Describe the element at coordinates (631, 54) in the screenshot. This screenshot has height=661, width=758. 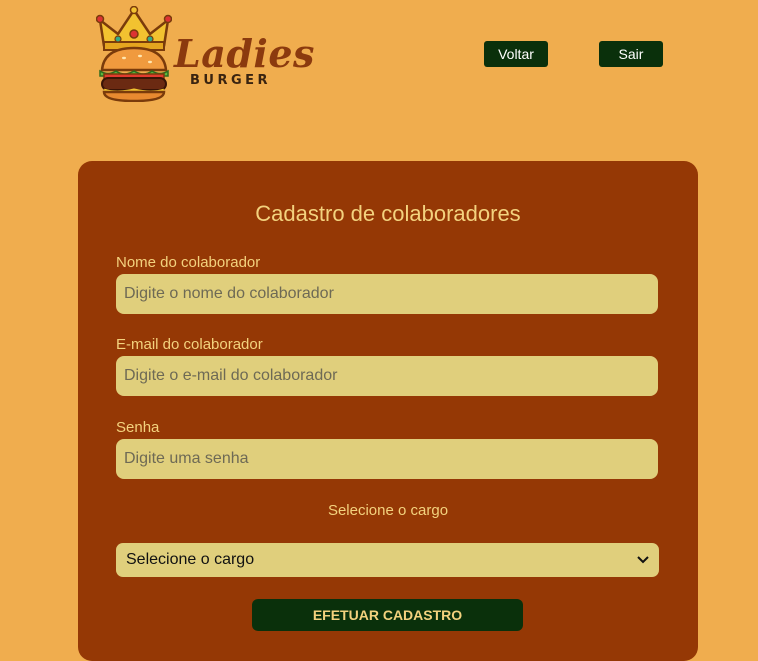
I see `exit-button: Sair` at that location.